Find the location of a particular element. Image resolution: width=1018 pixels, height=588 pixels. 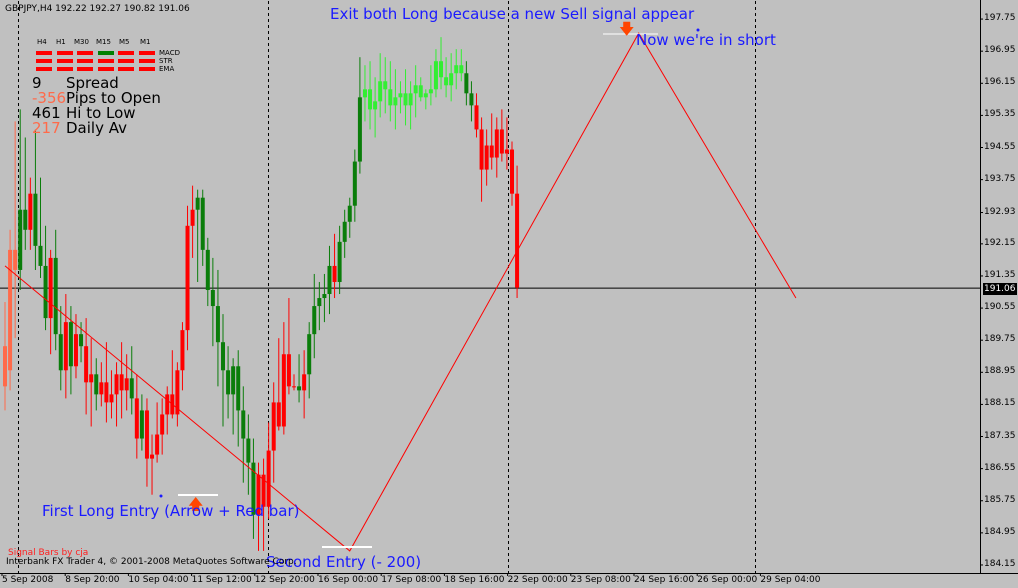

price-tick-label: 189.75 is located at coordinates (1000, 339).